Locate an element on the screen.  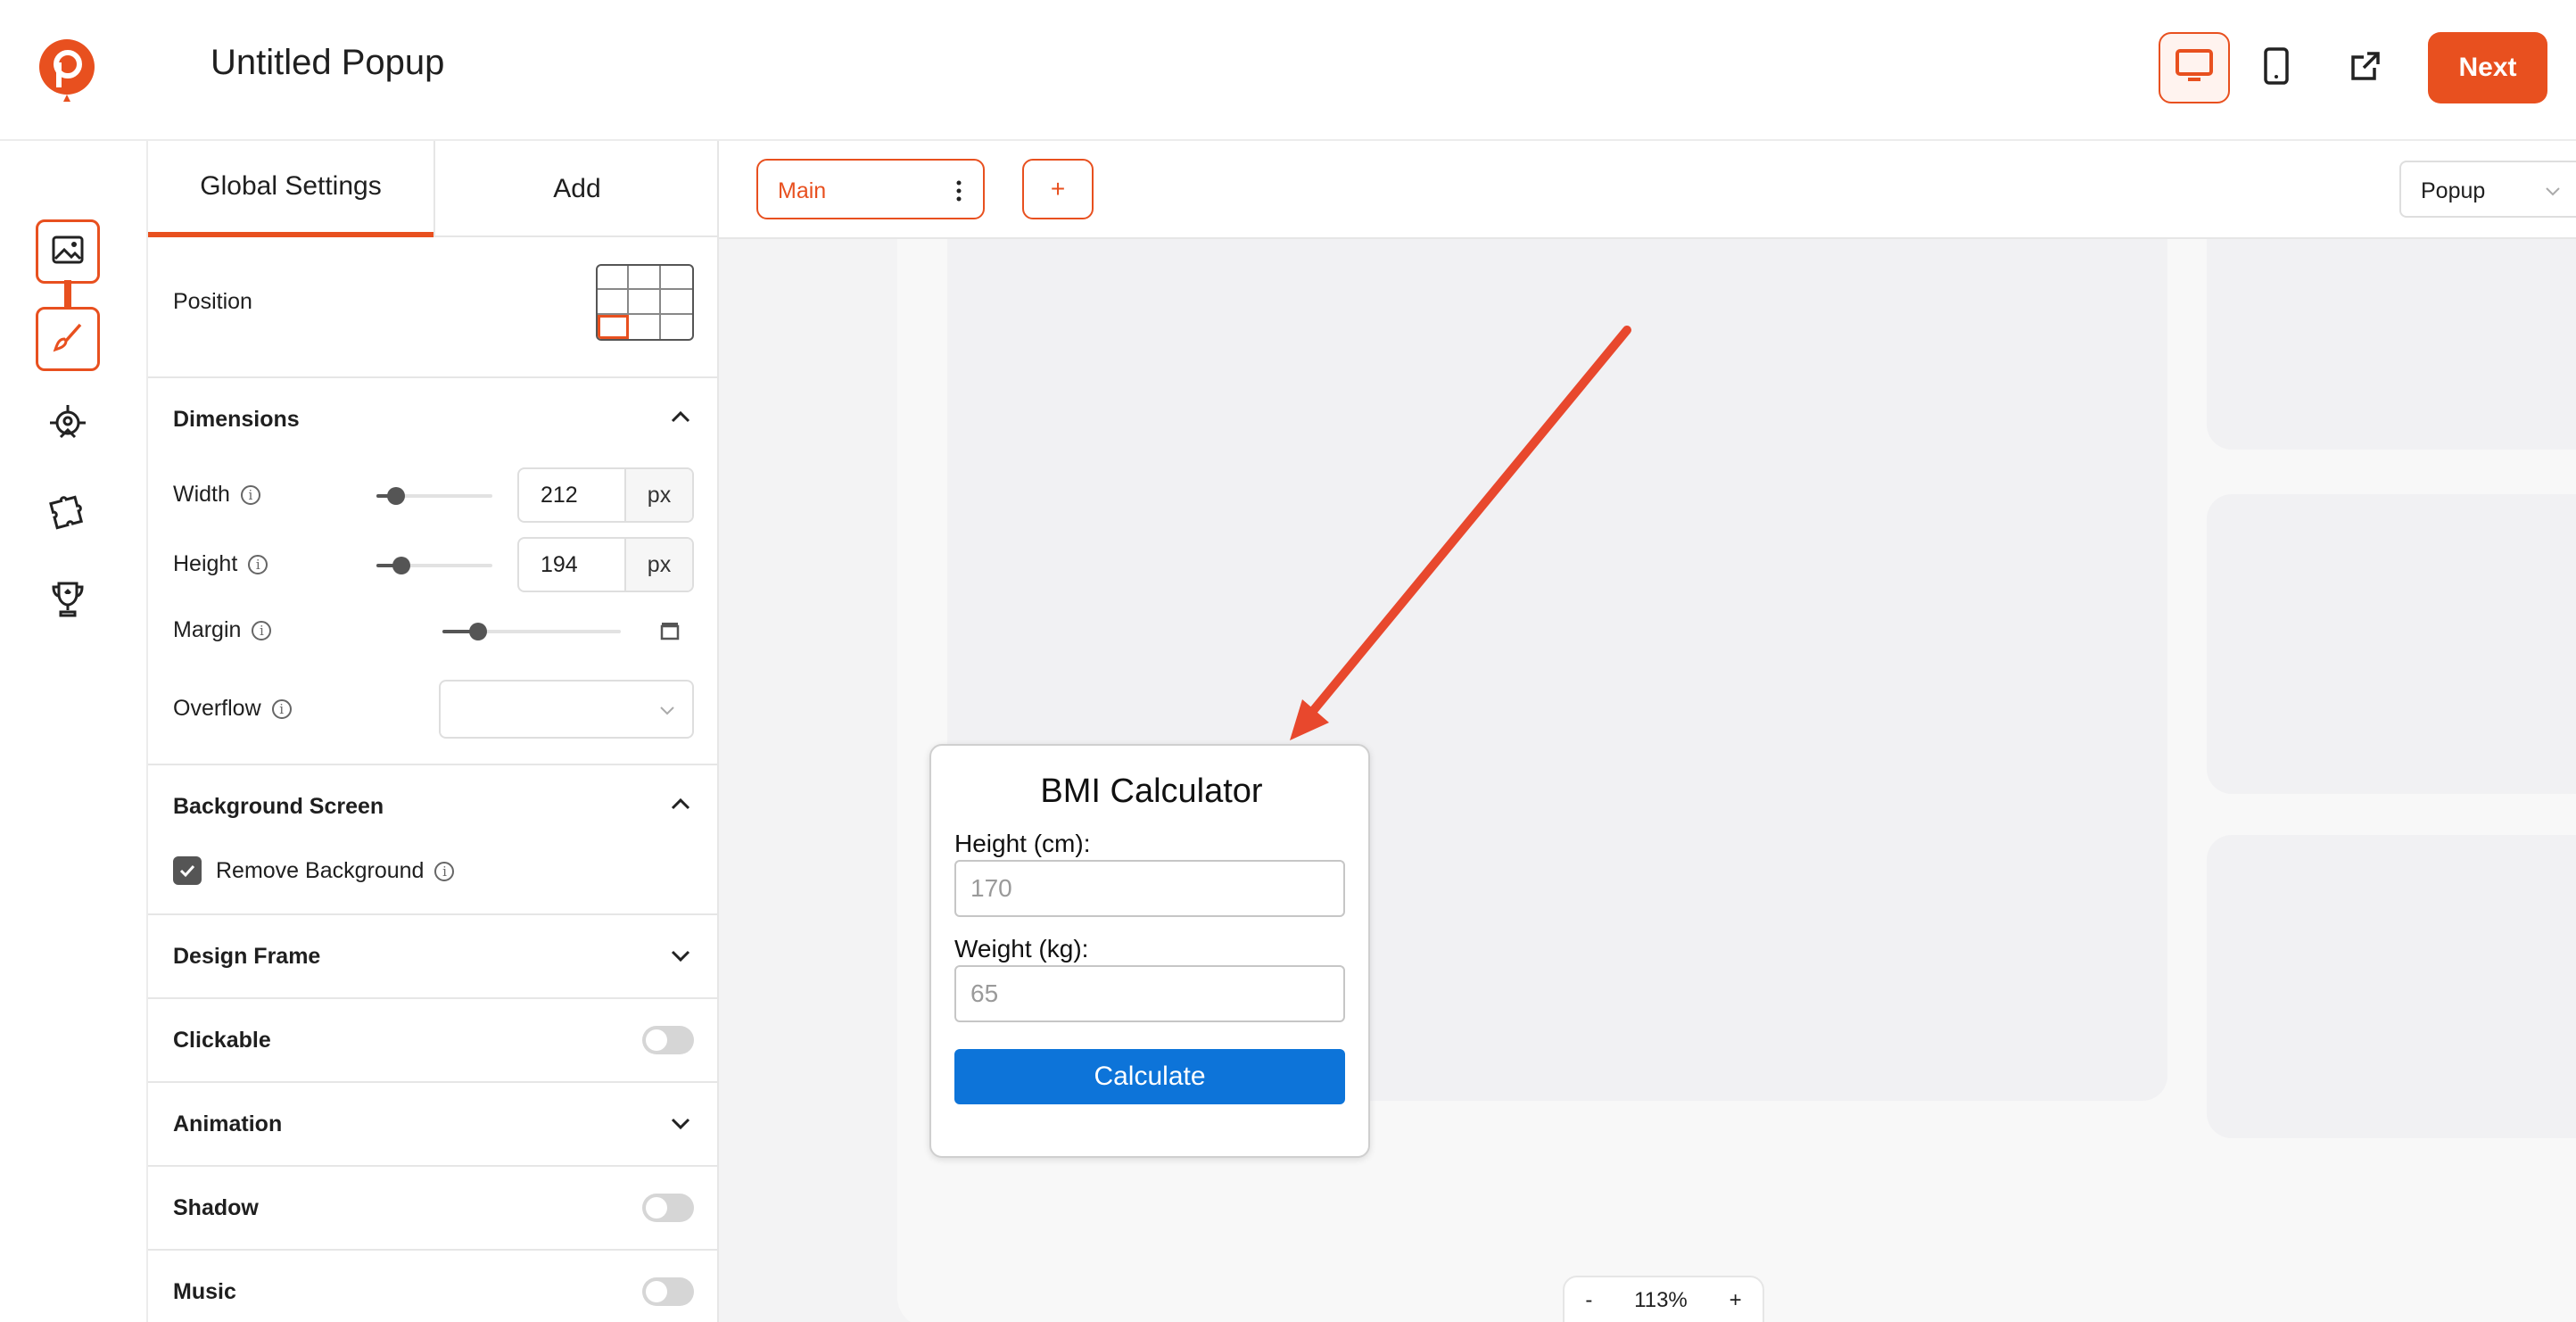
trophy-icon is located at coordinates (68, 602).